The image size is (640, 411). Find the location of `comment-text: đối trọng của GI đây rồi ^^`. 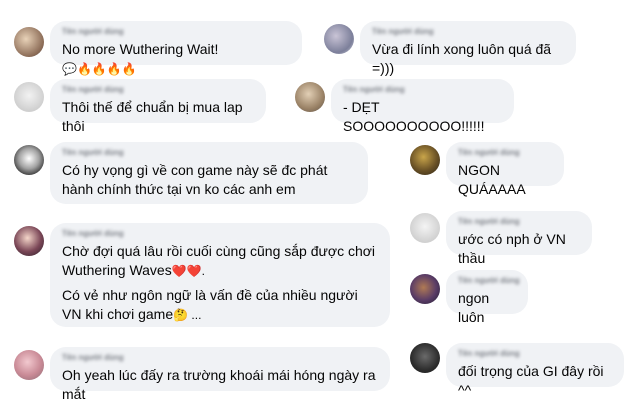

comment-text: đối trọng của GI đây rồi ^^ is located at coordinates (531, 380).